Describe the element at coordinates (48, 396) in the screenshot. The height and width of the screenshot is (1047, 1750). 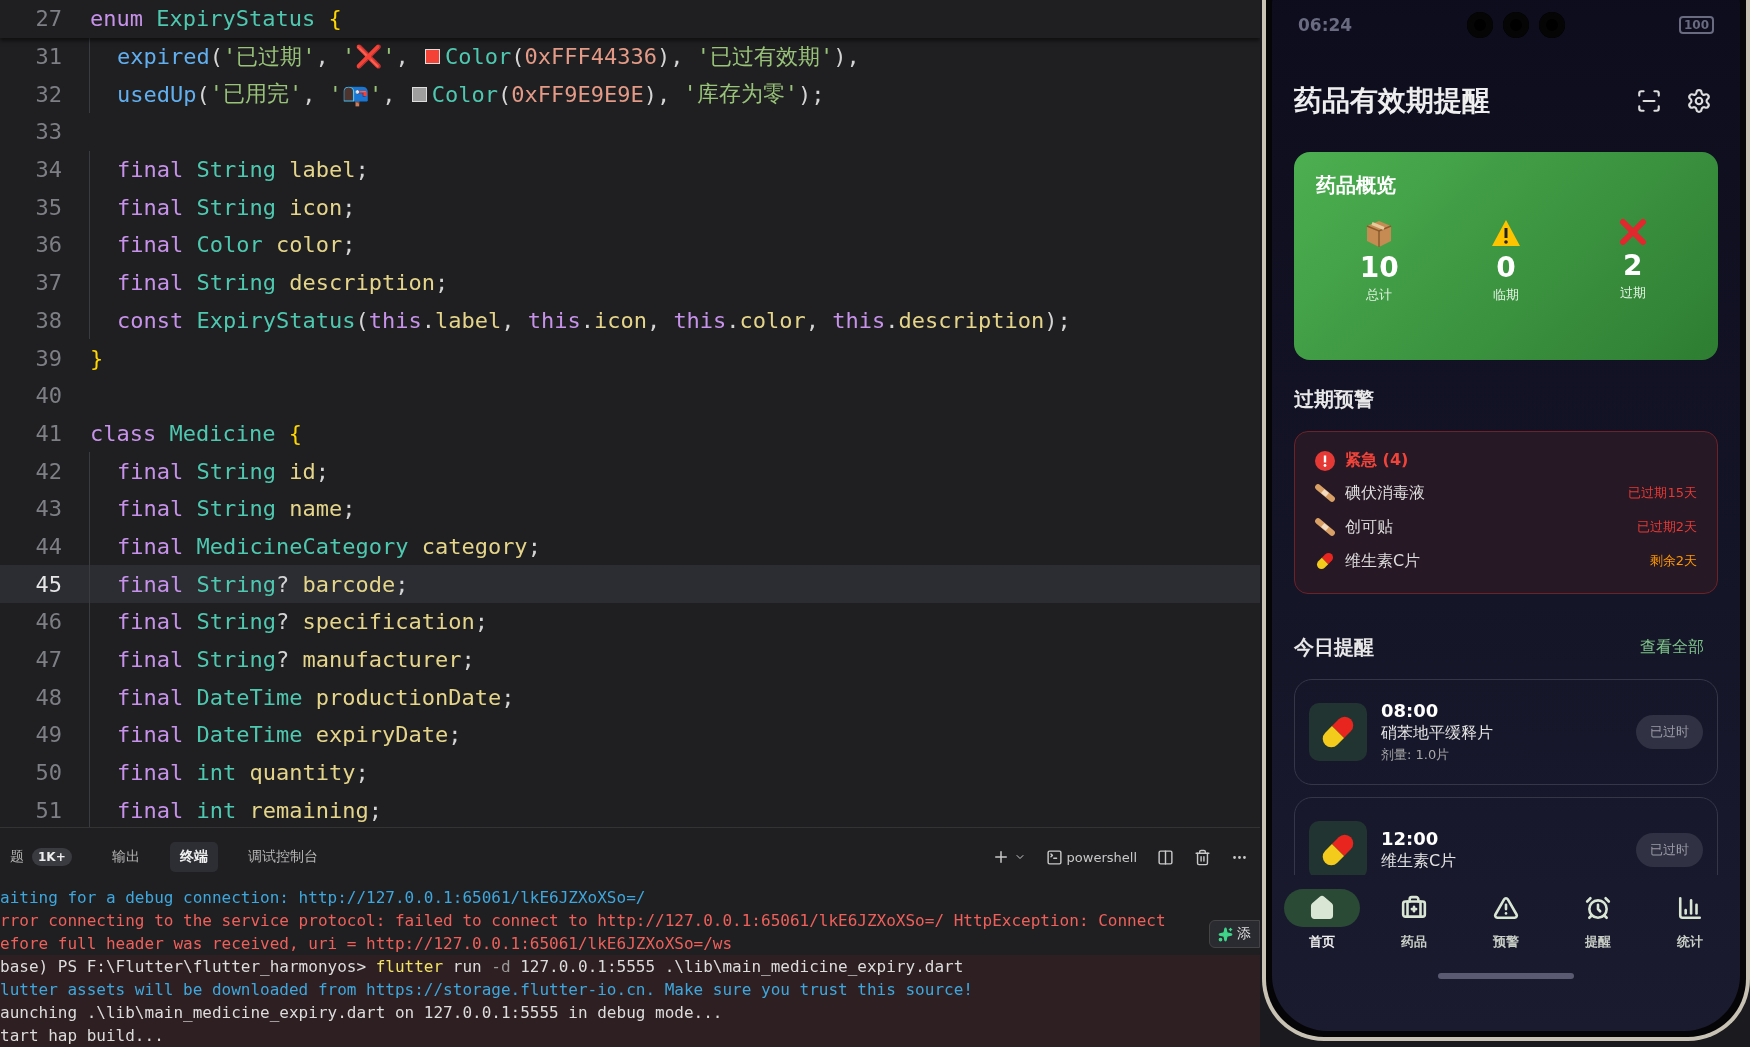
I see `line-number: 40` at that location.